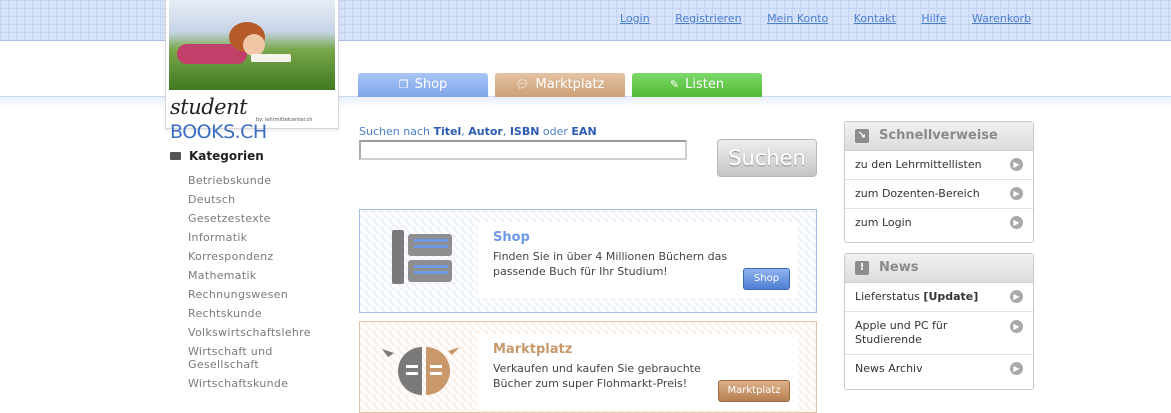  I want to click on books-icon, so click(422, 257).